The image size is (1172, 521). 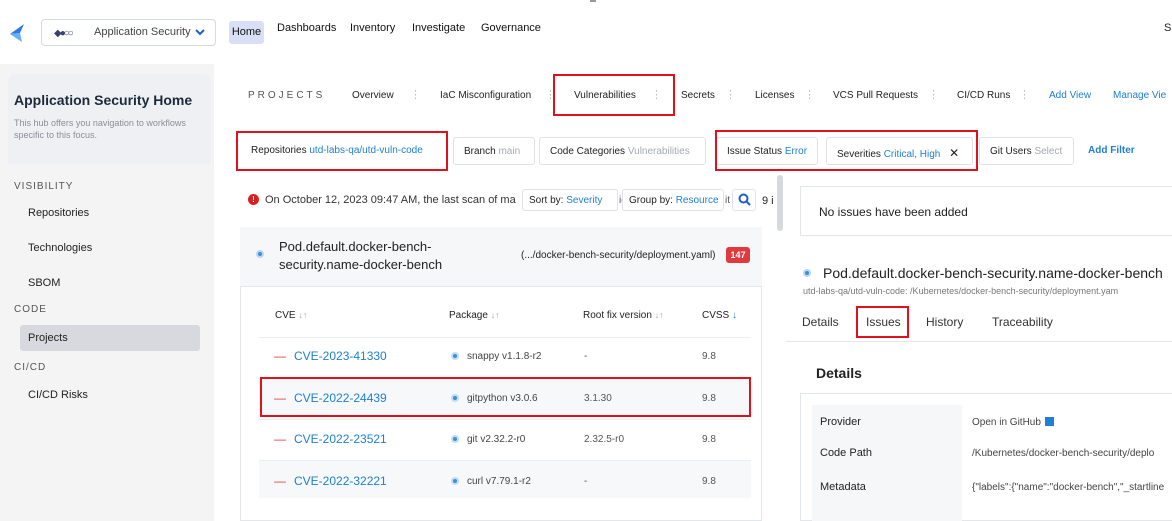 I want to click on sort-by-dropdown: Sort by: Severity, so click(x=570, y=200).